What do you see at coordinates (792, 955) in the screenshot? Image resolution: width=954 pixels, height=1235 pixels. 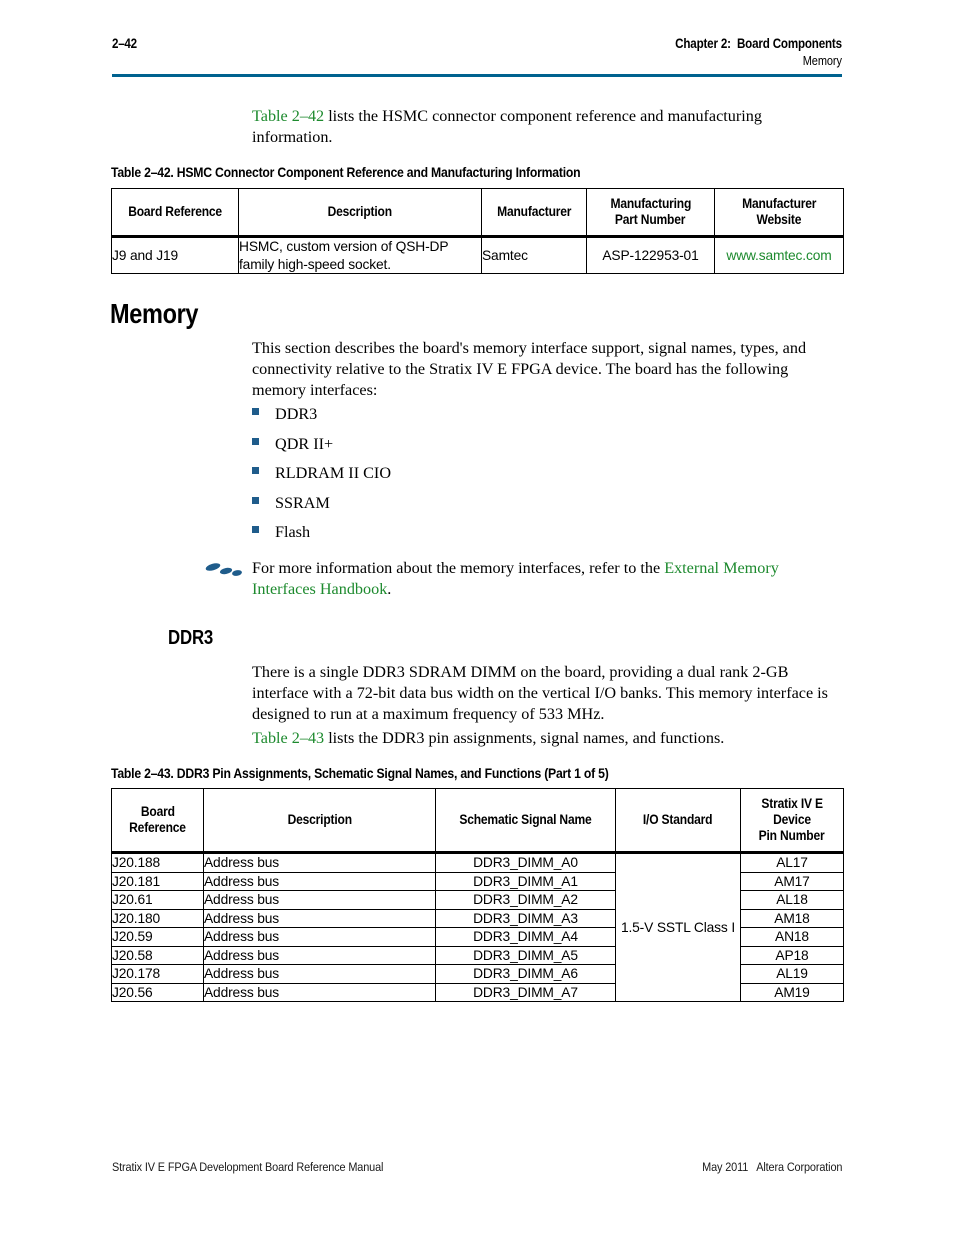 I see `cell-pin-number: AP18` at bounding box center [792, 955].